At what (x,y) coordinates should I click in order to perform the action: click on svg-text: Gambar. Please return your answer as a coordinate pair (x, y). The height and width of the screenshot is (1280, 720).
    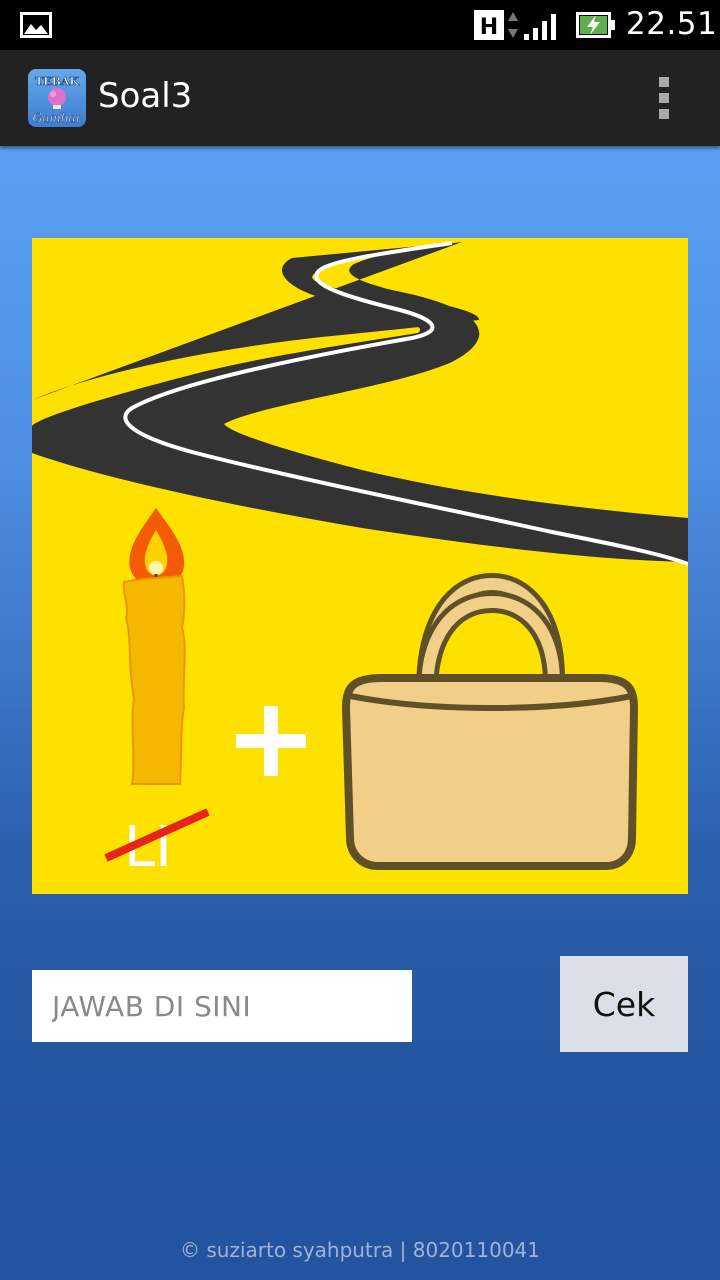
    Looking at the image, I should click on (58, 118).